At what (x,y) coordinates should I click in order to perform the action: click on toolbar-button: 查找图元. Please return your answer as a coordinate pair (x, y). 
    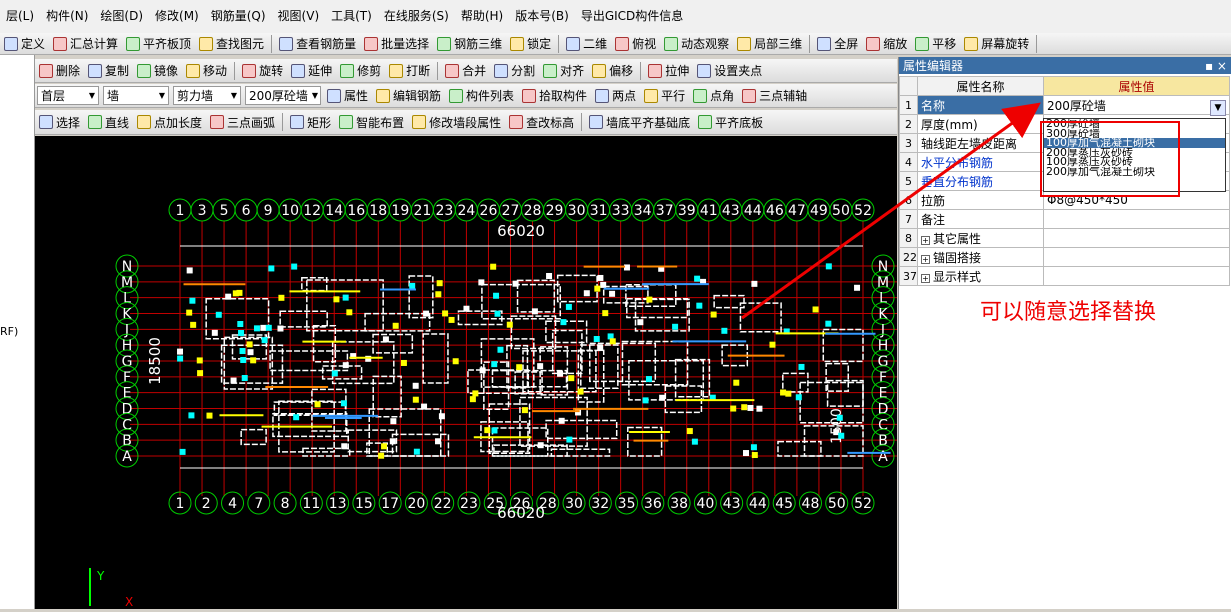
    Looking at the image, I should click on (231, 43).